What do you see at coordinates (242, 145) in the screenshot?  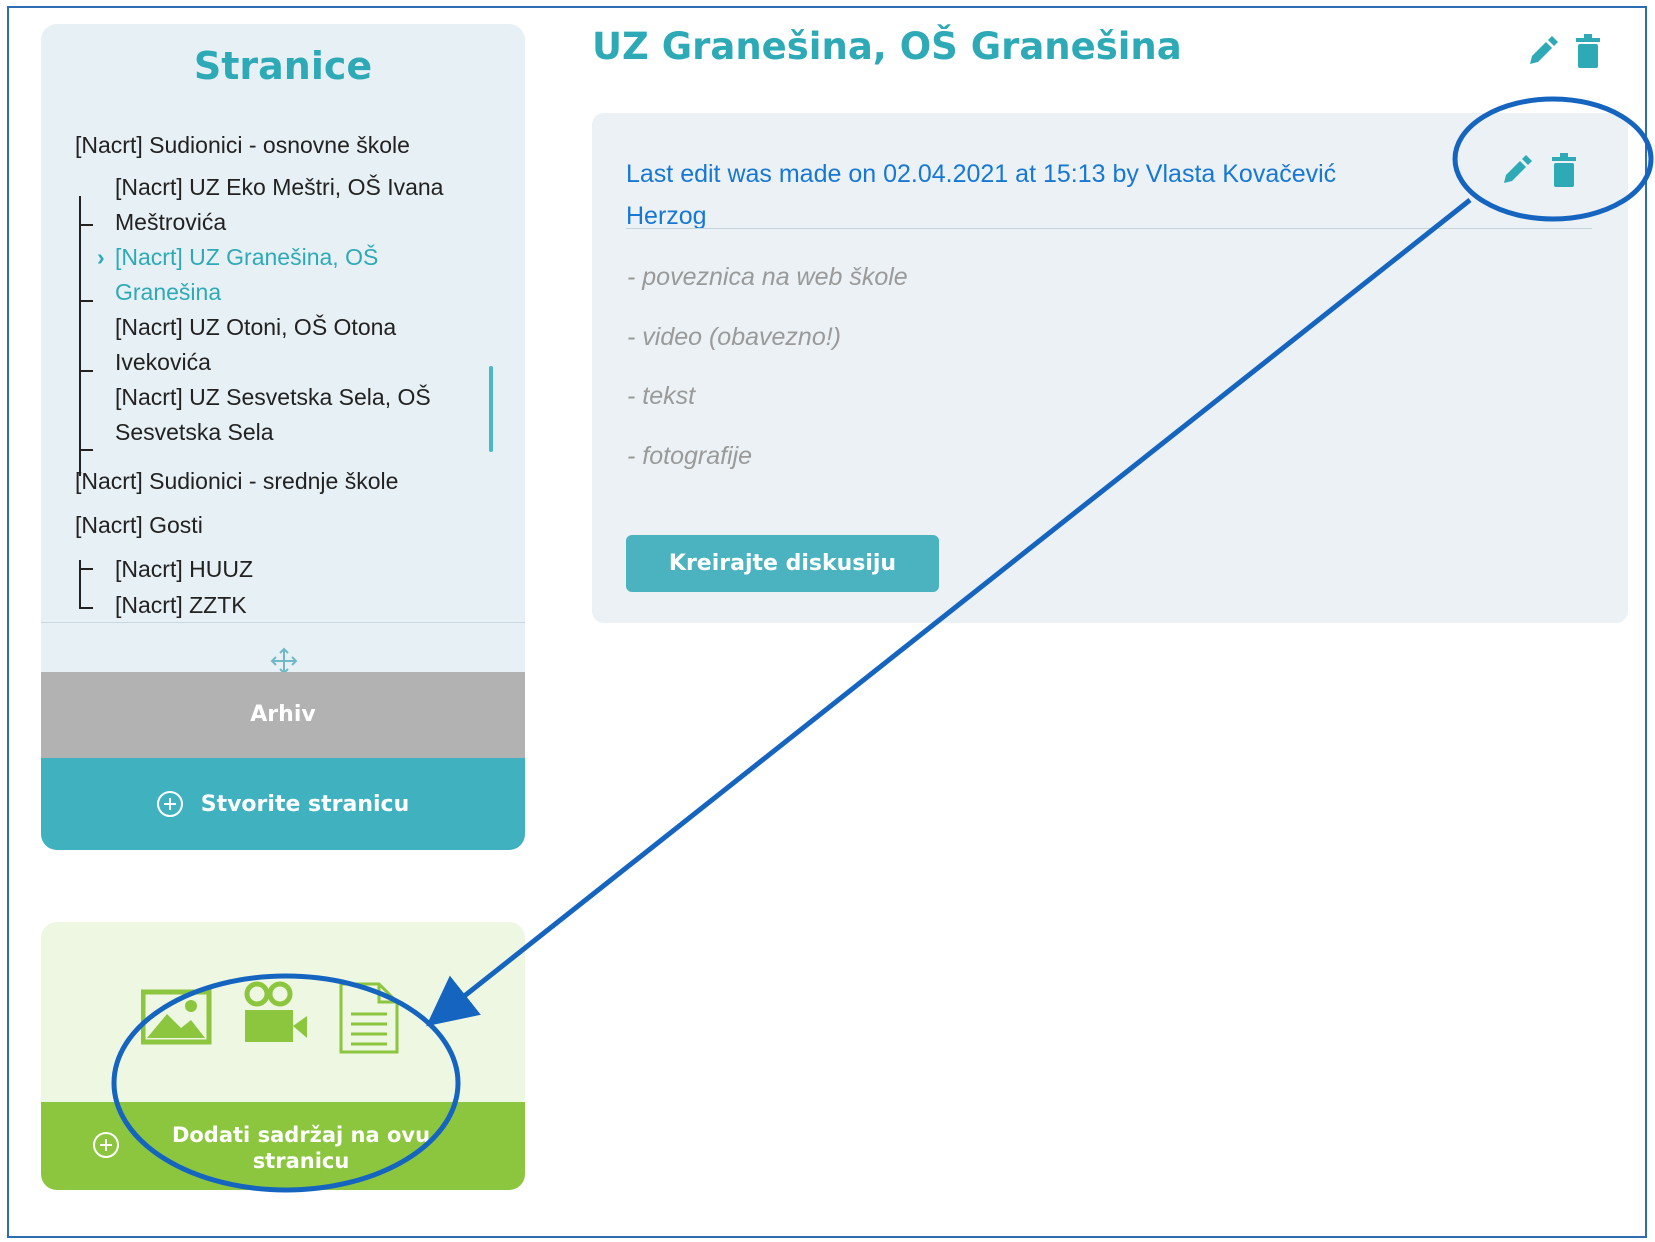 I see `tree-item-osnovne-skole: [Nacrt] Sudionici - osnovne škole` at bounding box center [242, 145].